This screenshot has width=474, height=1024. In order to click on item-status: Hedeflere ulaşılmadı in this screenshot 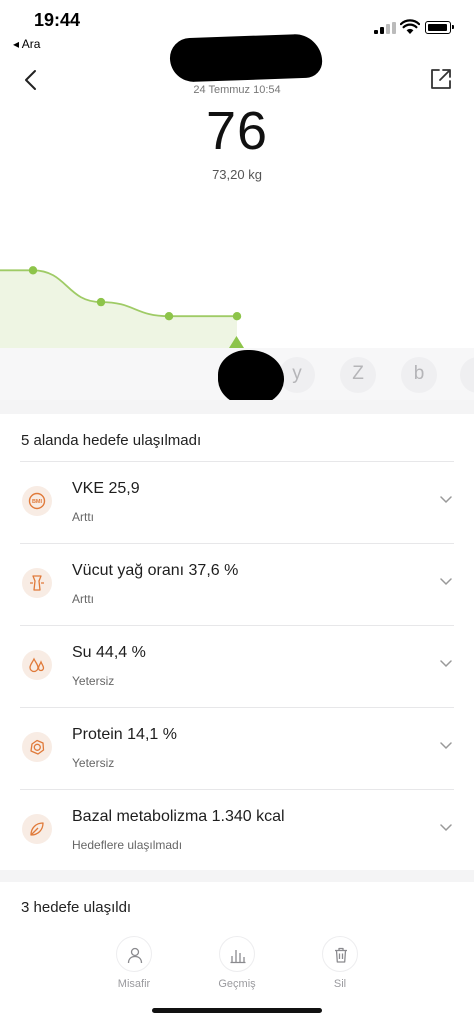, I will do `click(127, 845)`.